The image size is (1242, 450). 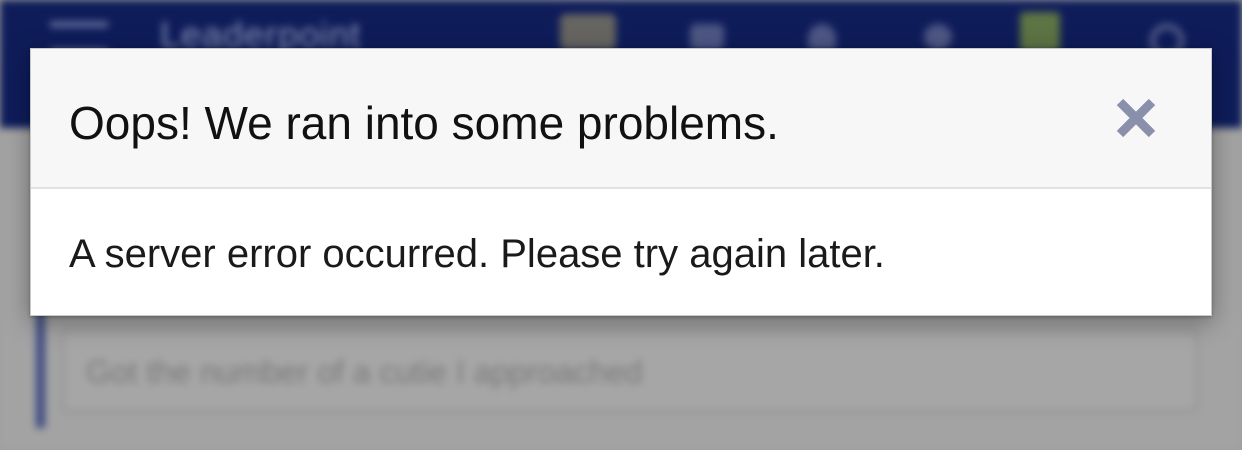 What do you see at coordinates (938, 37) in the screenshot?
I see `user-icon` at bounding box center [938, 37].